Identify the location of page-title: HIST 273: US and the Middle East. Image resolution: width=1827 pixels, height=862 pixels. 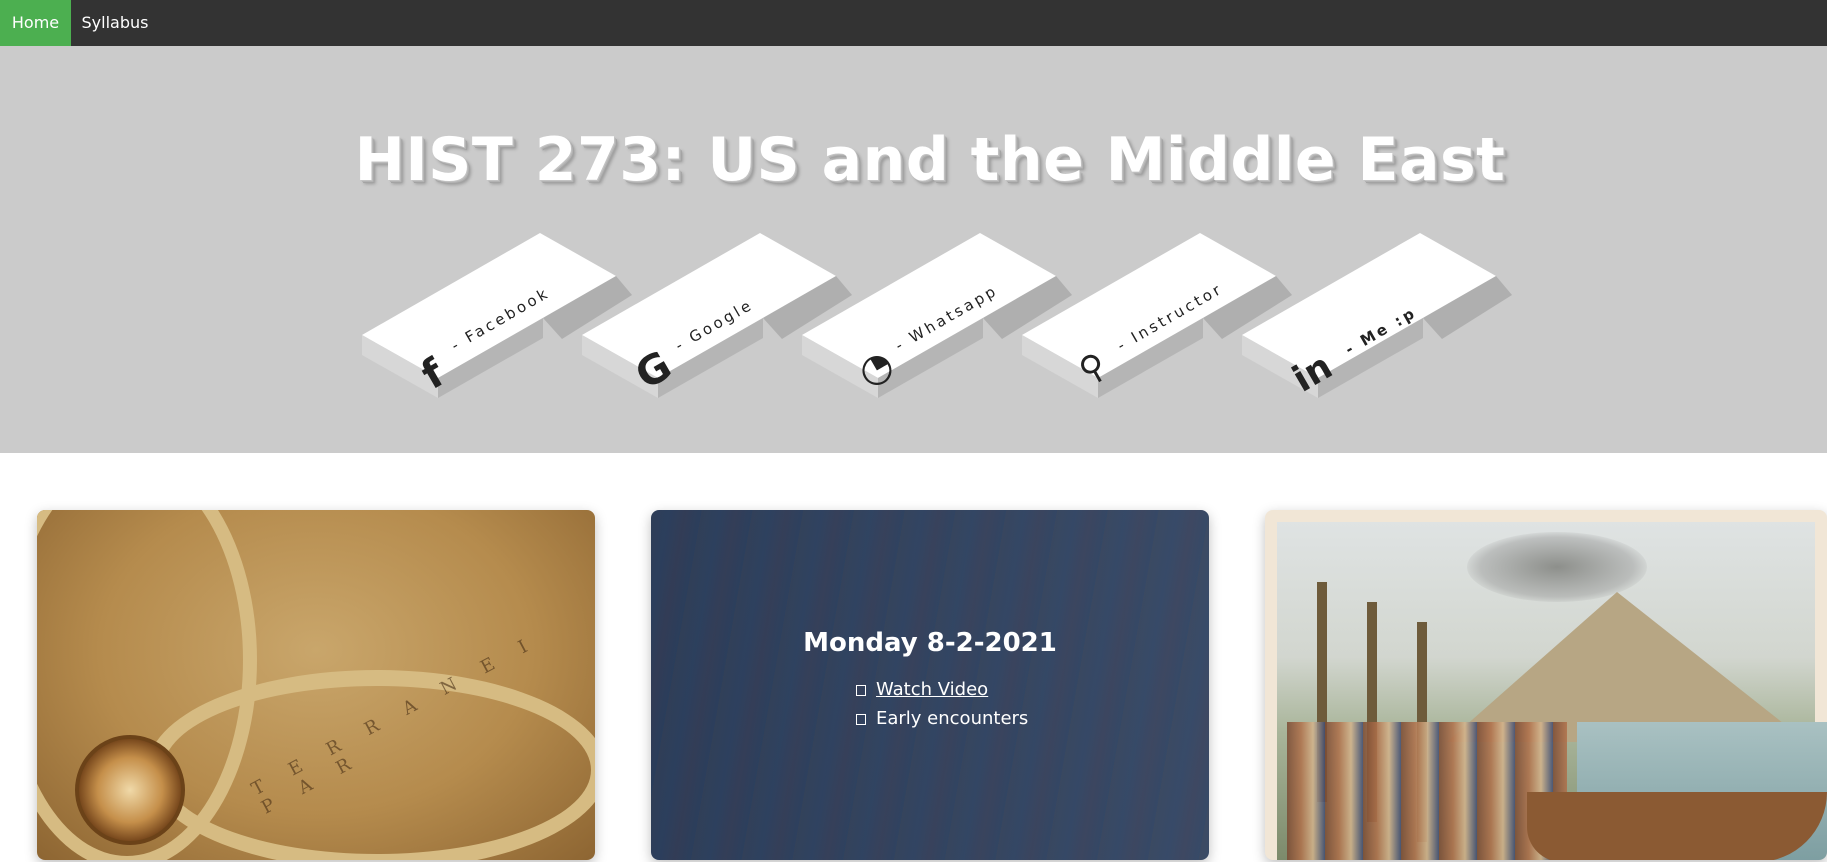
(930, 160).